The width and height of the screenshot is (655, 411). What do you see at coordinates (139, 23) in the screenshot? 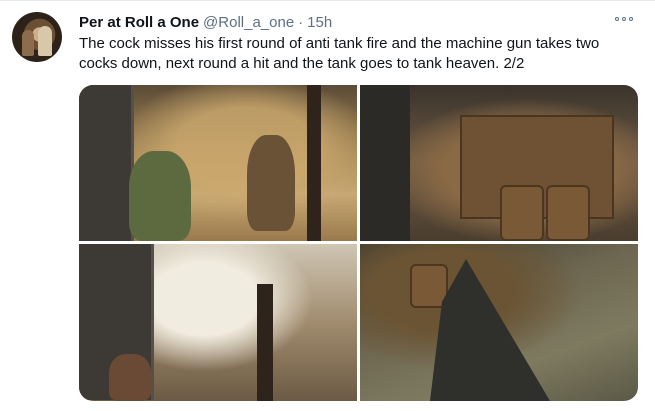
I see `display-name: Per at Roll a One` at bounding box center [139, 23].